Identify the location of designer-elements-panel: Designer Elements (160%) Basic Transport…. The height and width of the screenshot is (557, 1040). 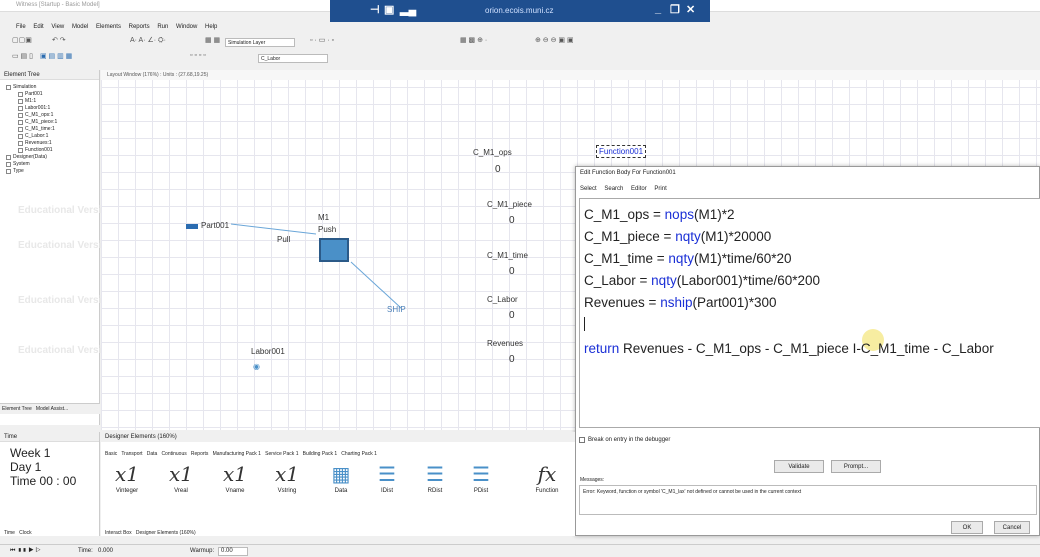
(338, 484).